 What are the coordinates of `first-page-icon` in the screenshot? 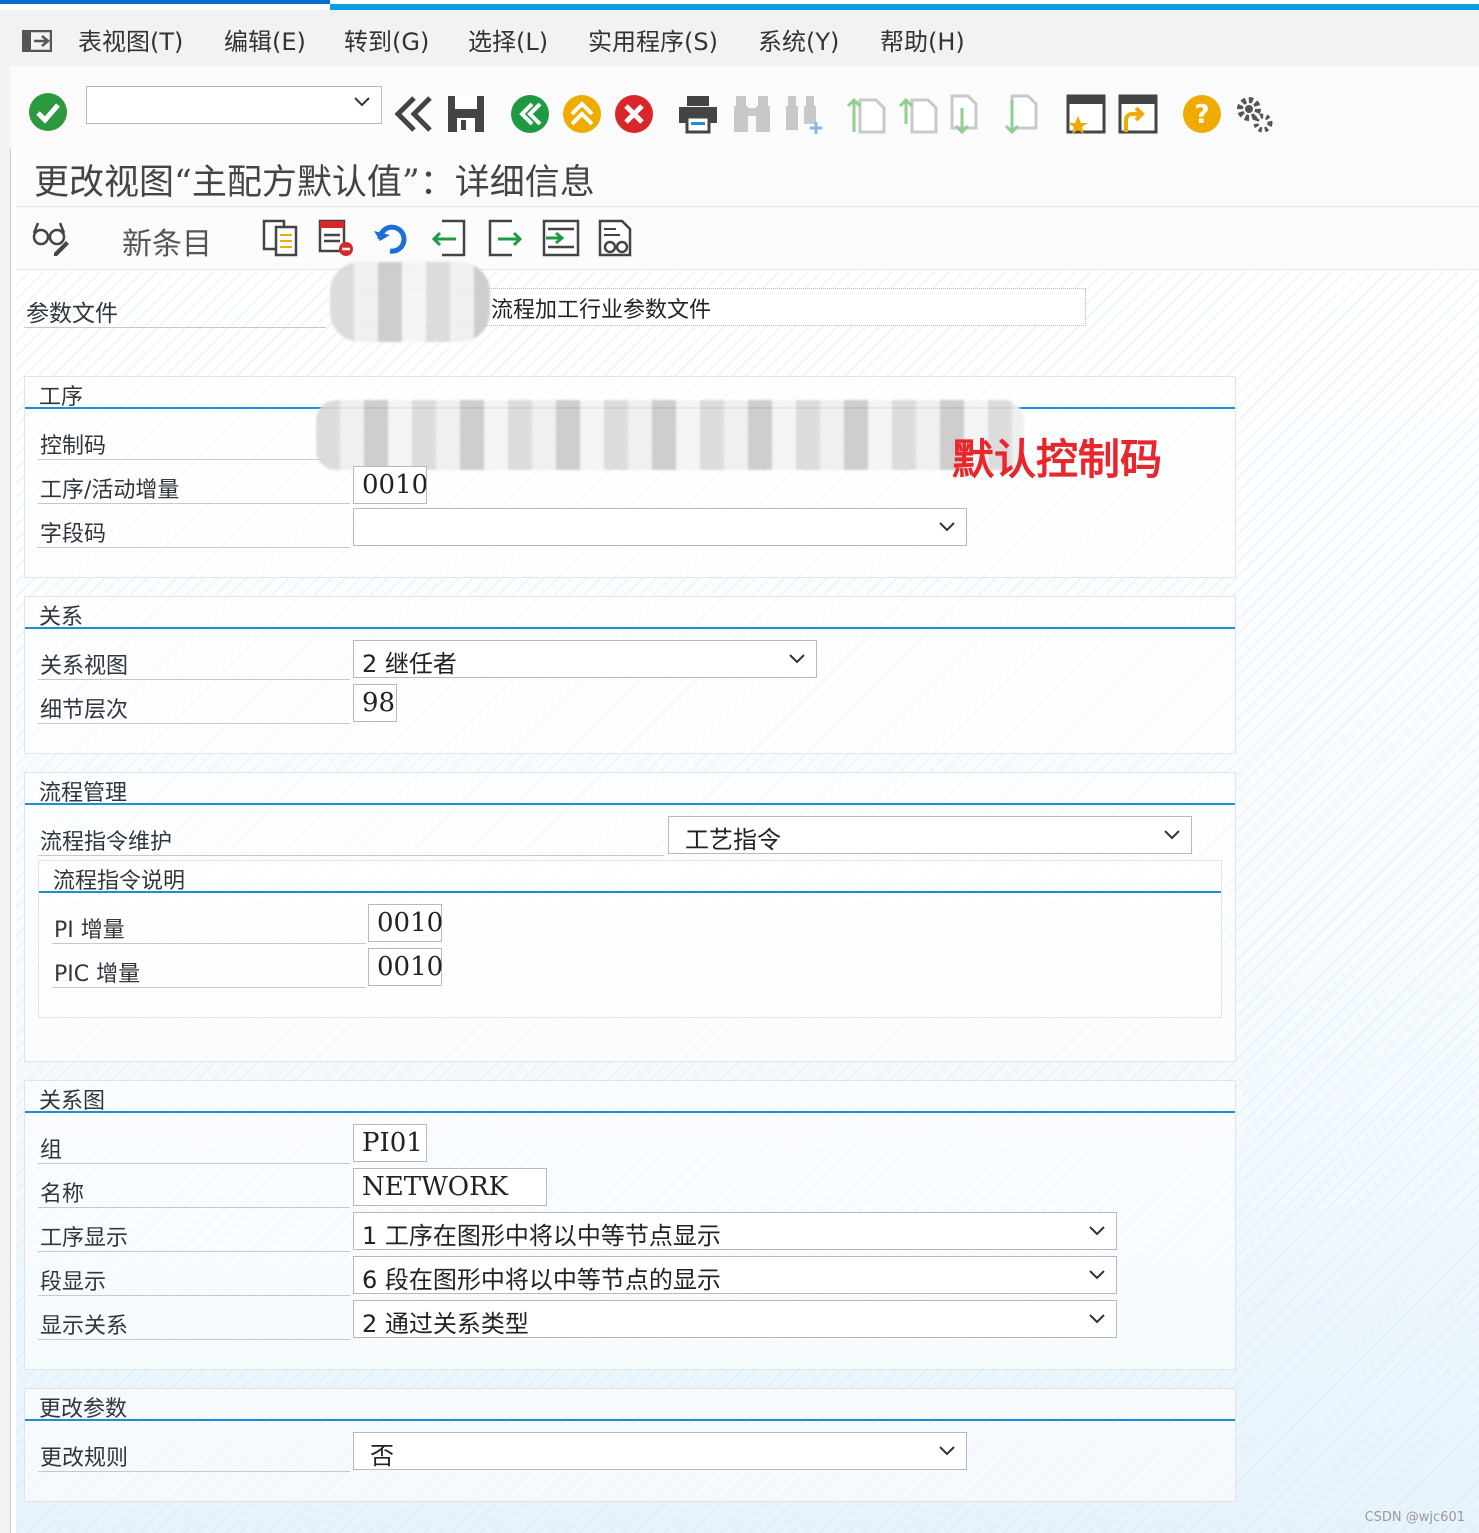 It's located at (866, 114).